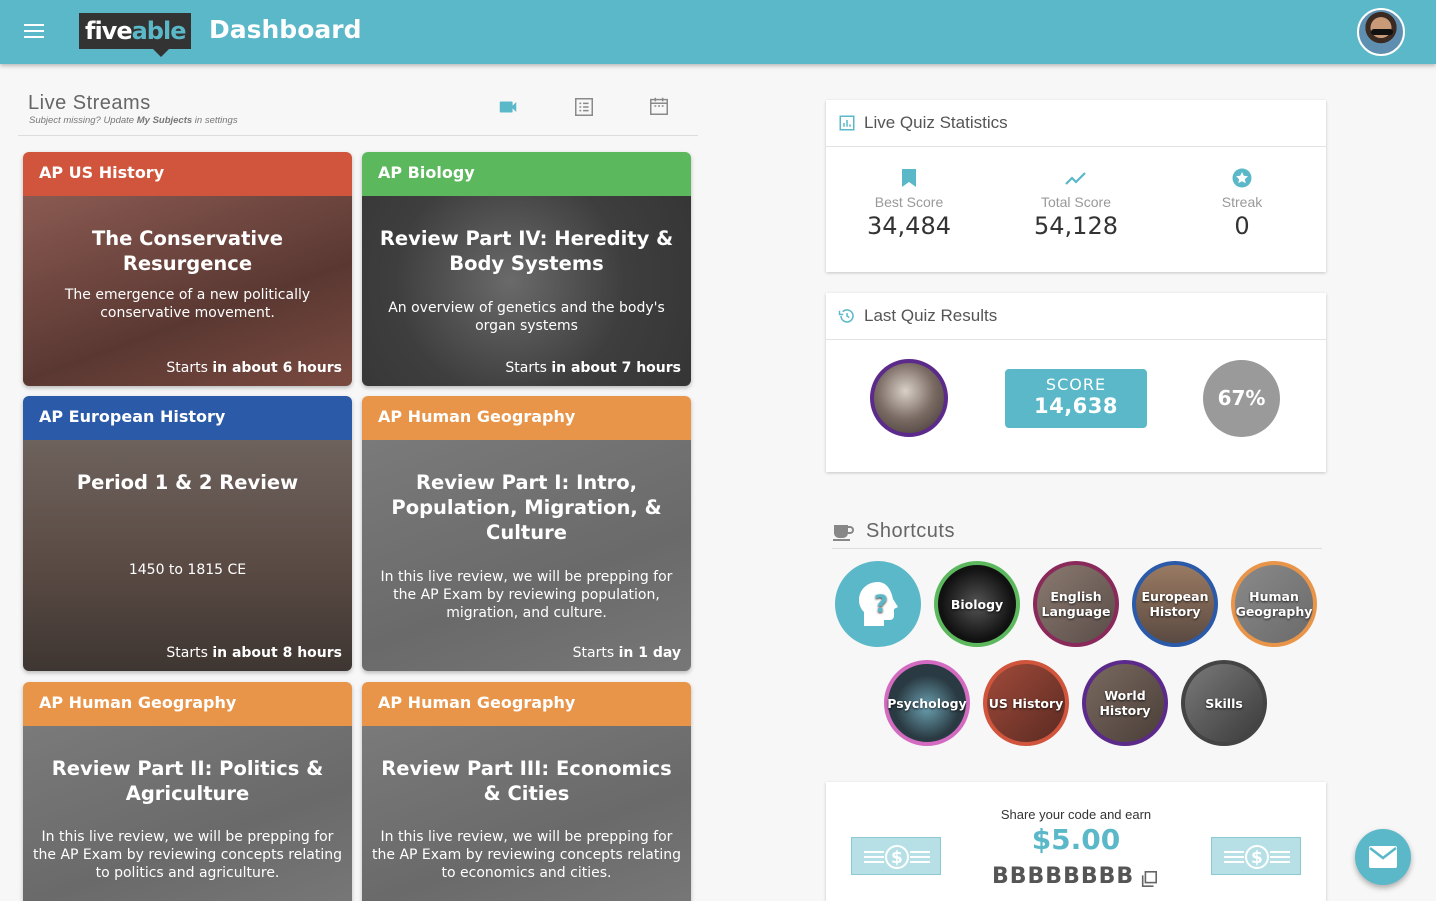 This screenshot has height=901, width=1436. I want to click on head-question-icon: ?, so click(878, 604).